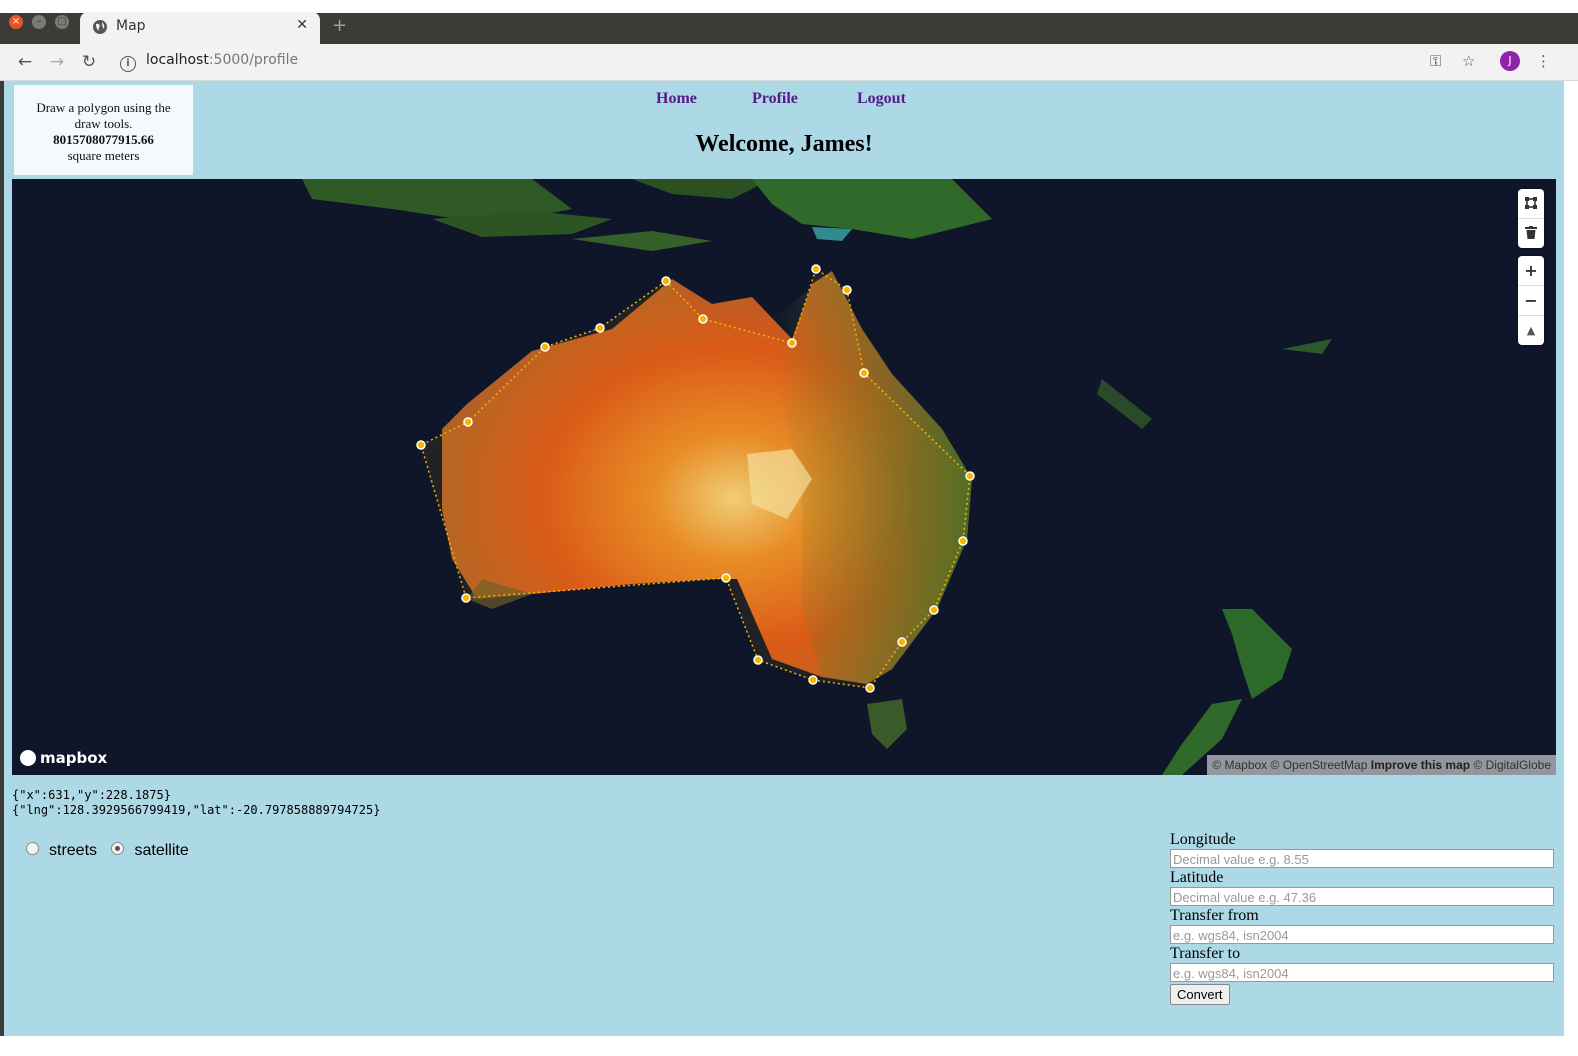  What do you see at coordinates (161, 850) in the screenshot?
I see `satellite-label: satellite` at bounding box center [161, 850].